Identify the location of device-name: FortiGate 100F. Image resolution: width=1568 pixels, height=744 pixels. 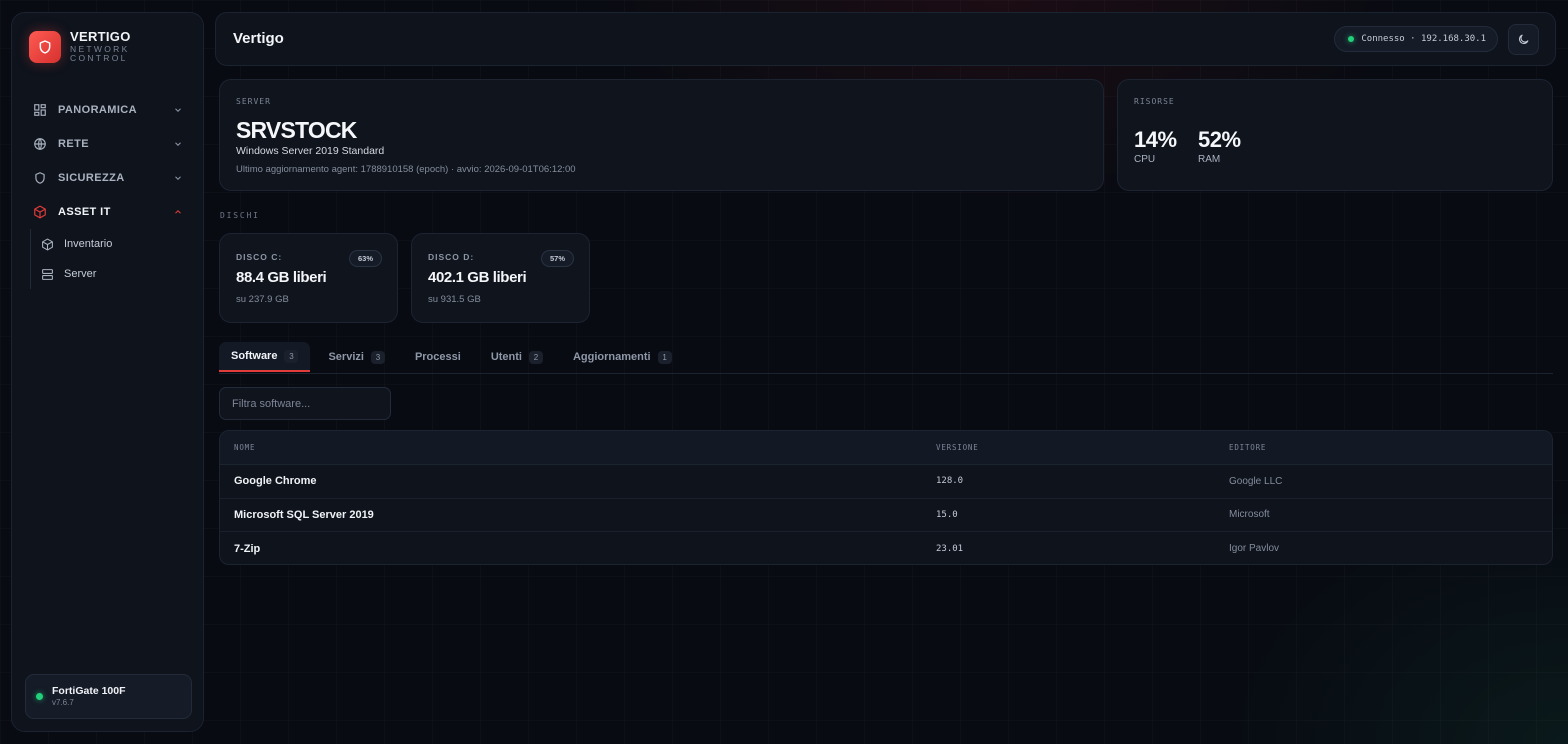
(89, 690).